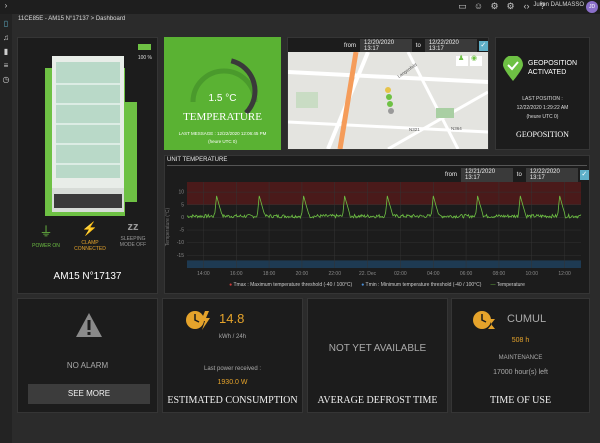 The image size is (600, 443). What do you see at coordinates (334, 274) in the screenshot?
I see `x-tick-label: 22:00` at bounding box center [334, 274].